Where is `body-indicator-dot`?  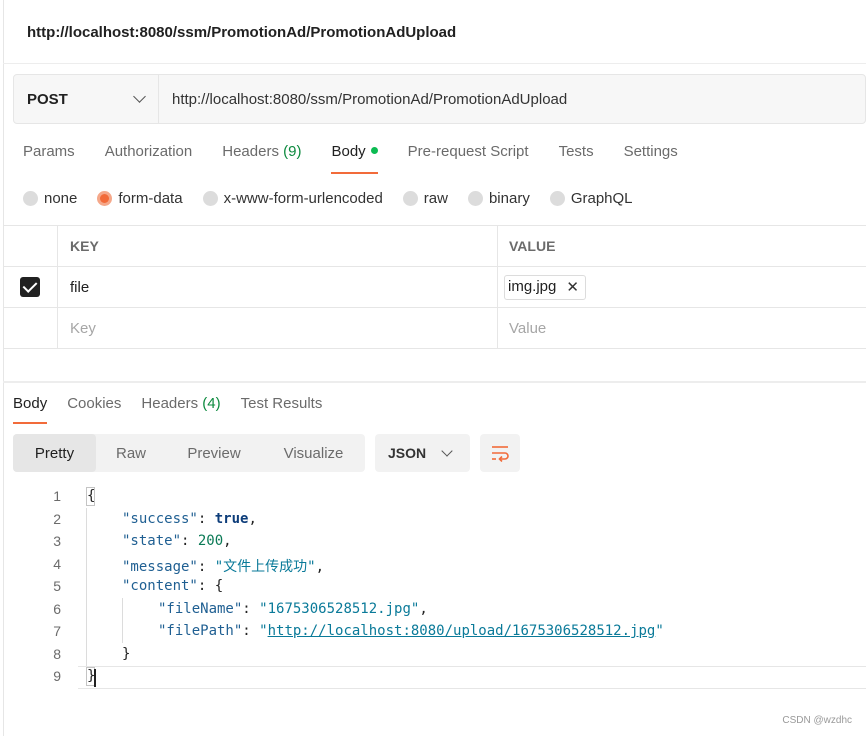
body-indicator-dot is located at coordinates (374, 150).